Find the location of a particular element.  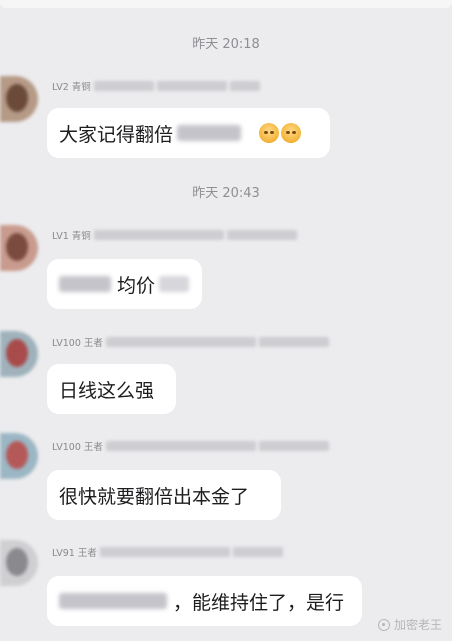

message-bubble: ，能维持住了，是行 is located at coordinates (204, 601).